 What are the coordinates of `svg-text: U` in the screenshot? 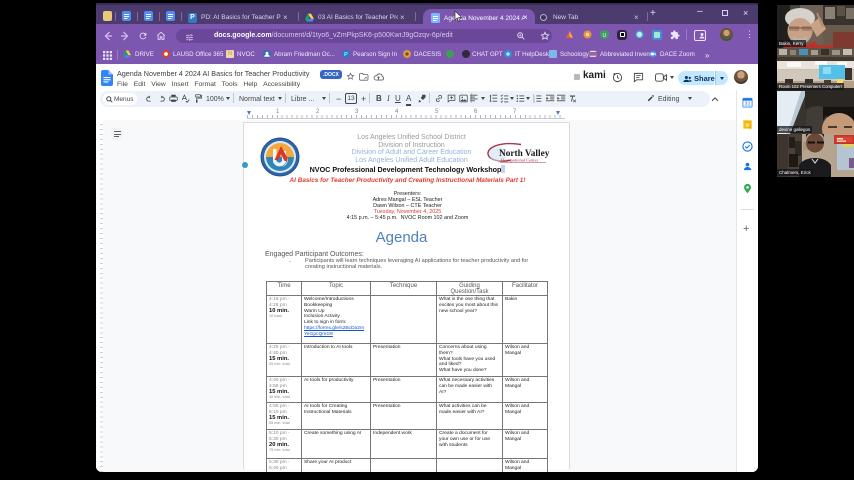 It's located at (605, 36).